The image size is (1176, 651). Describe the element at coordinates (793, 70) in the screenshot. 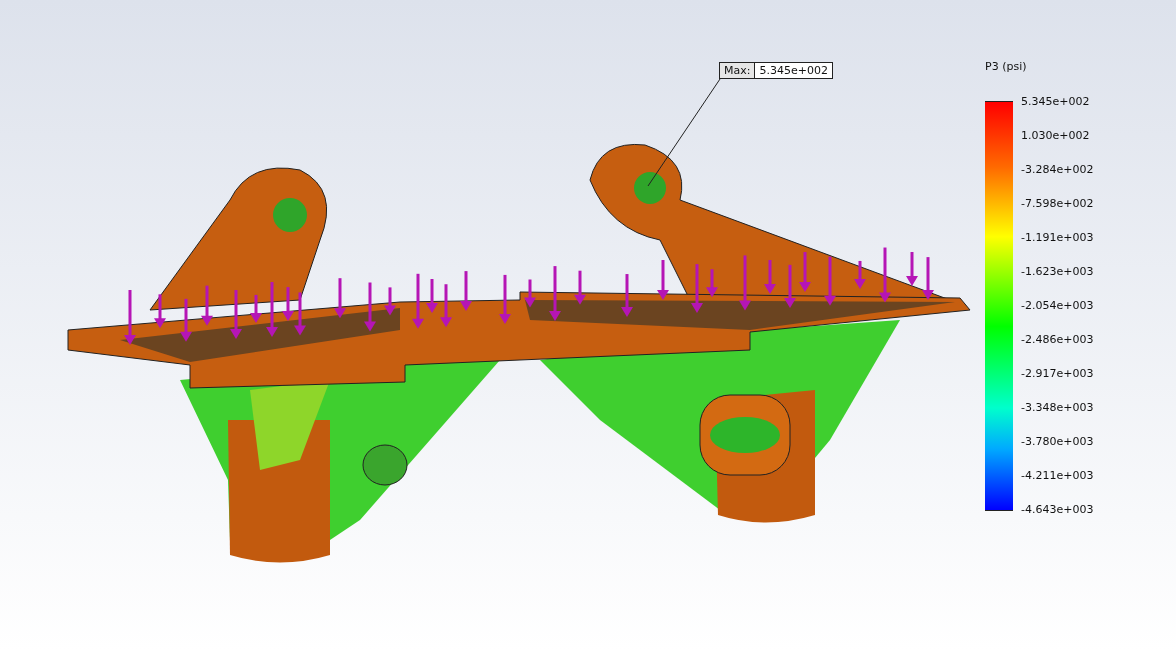

I see `probe-value: 5.345e+002` at that location.